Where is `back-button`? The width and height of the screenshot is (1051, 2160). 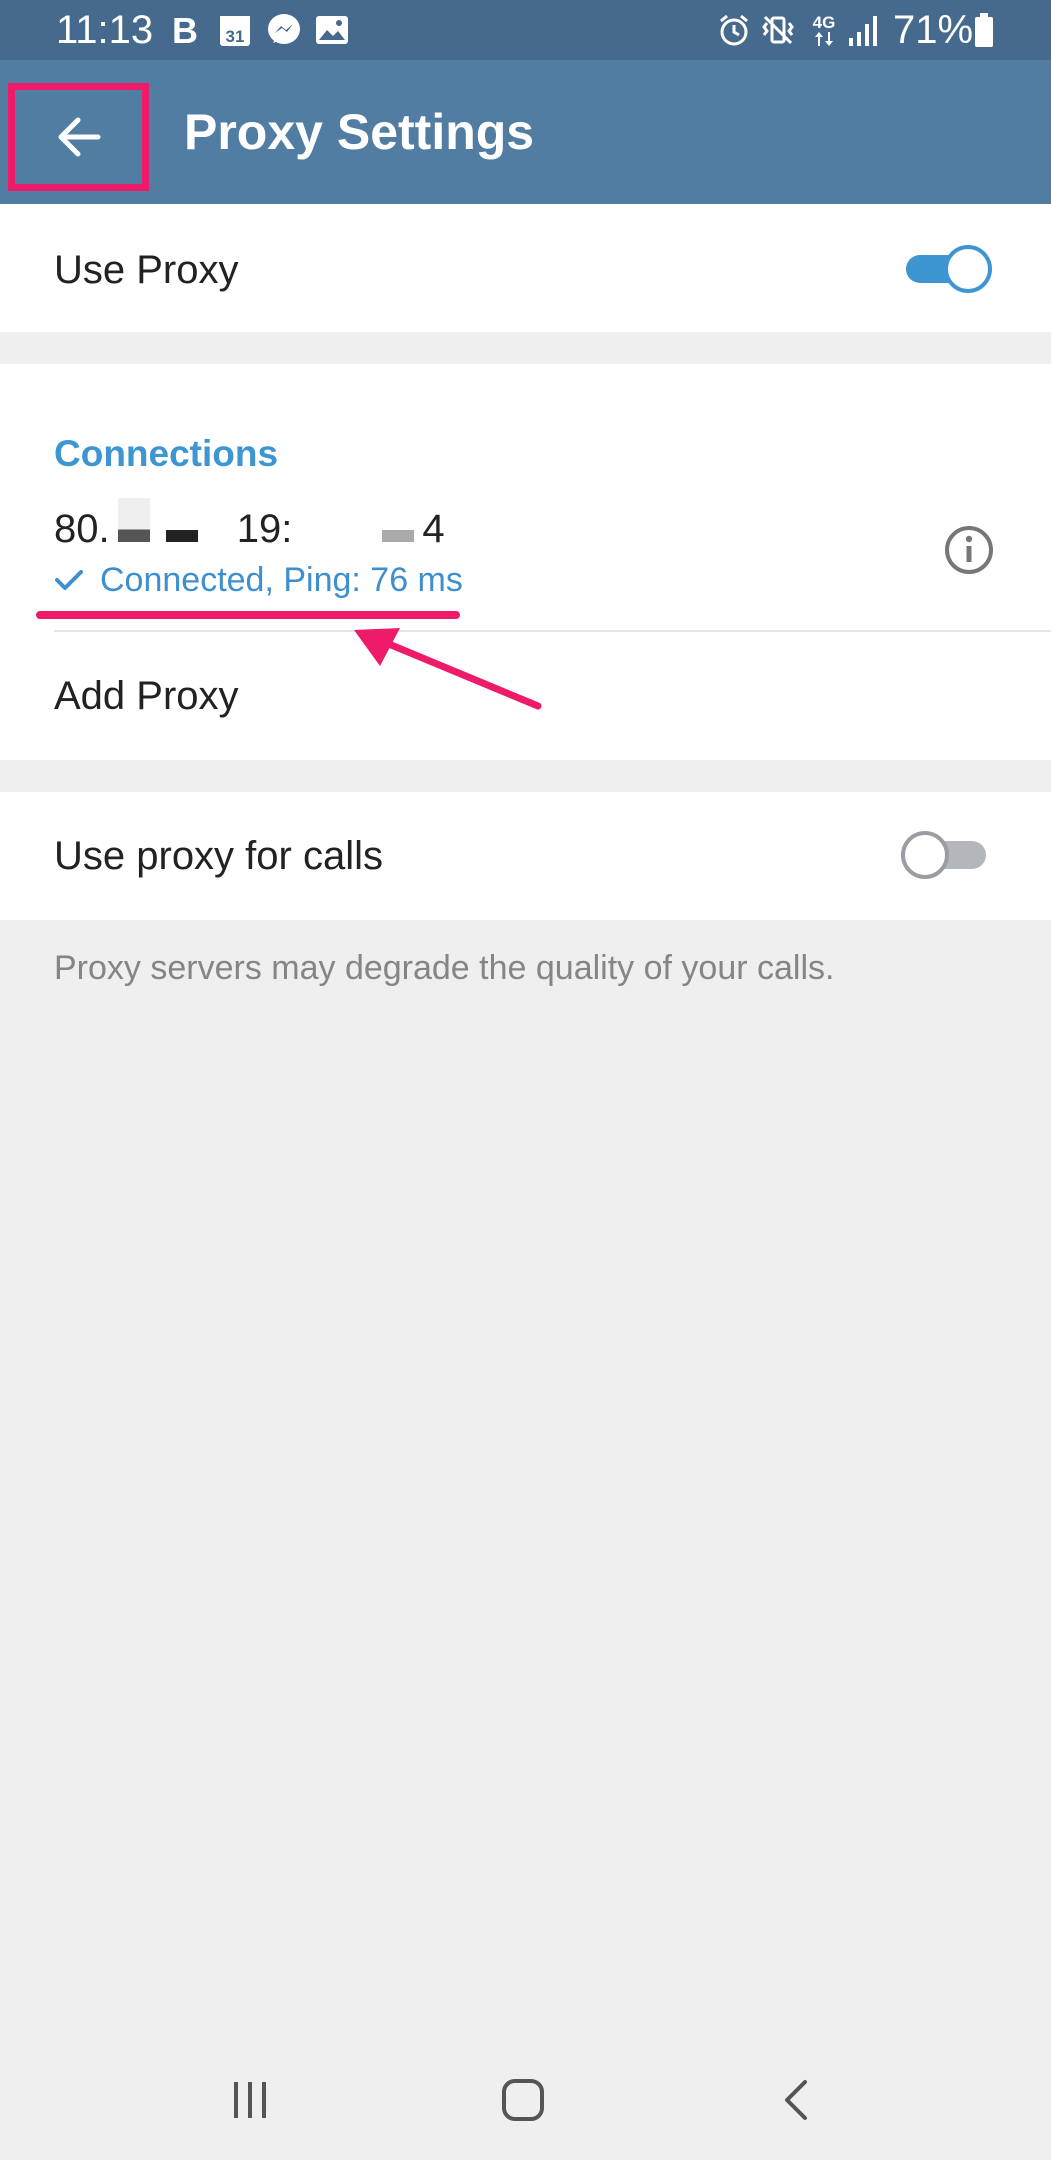 back-button is located at coordinates (78, 137).